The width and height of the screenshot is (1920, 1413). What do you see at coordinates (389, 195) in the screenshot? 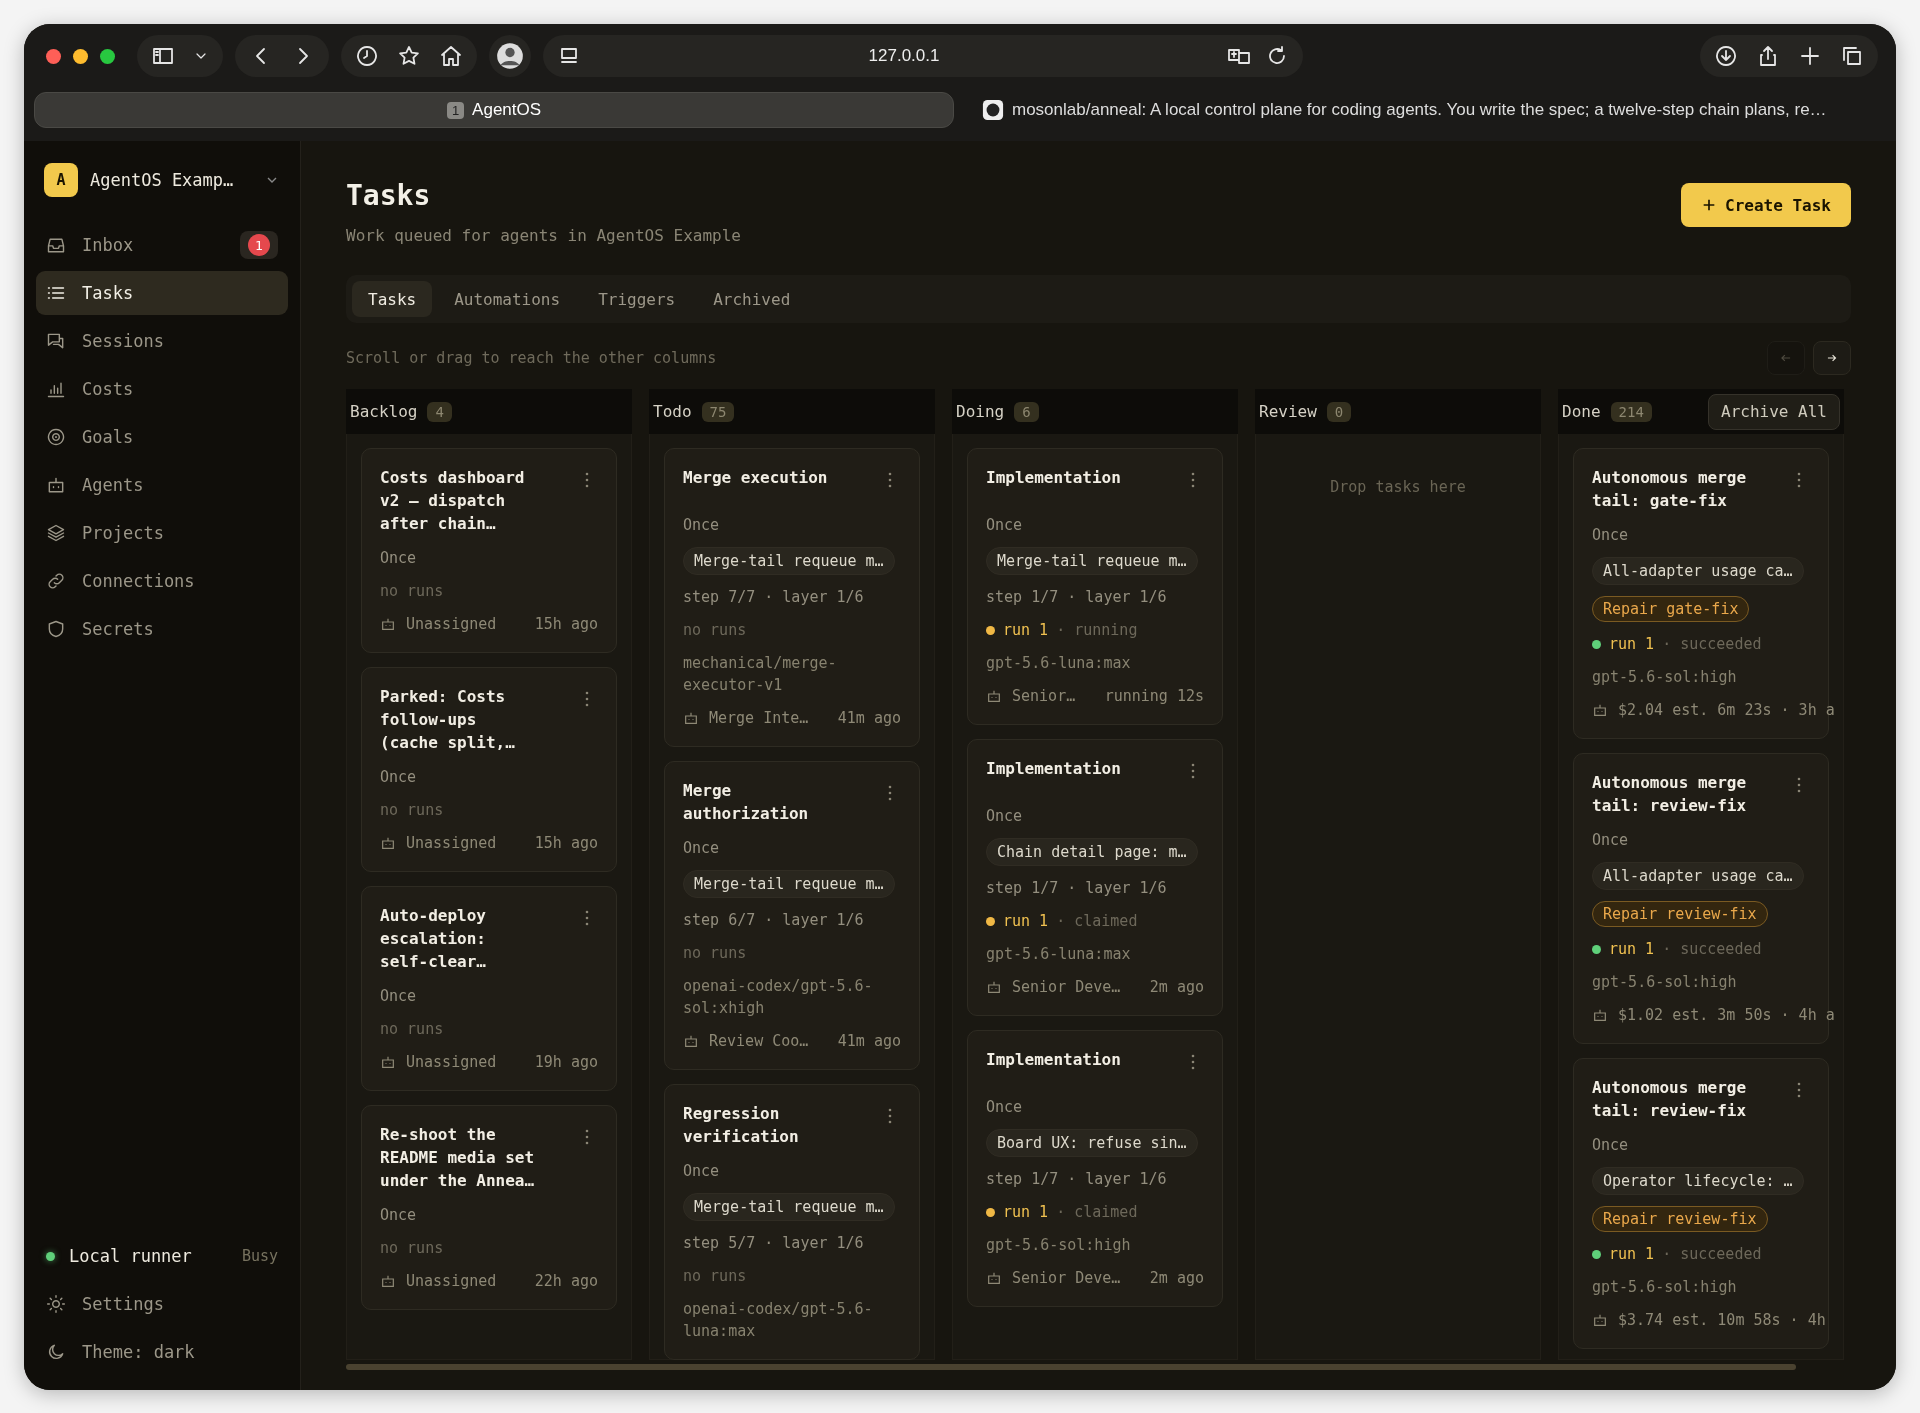
I see `page-title: Tasks` at bounding box center [389, 195].